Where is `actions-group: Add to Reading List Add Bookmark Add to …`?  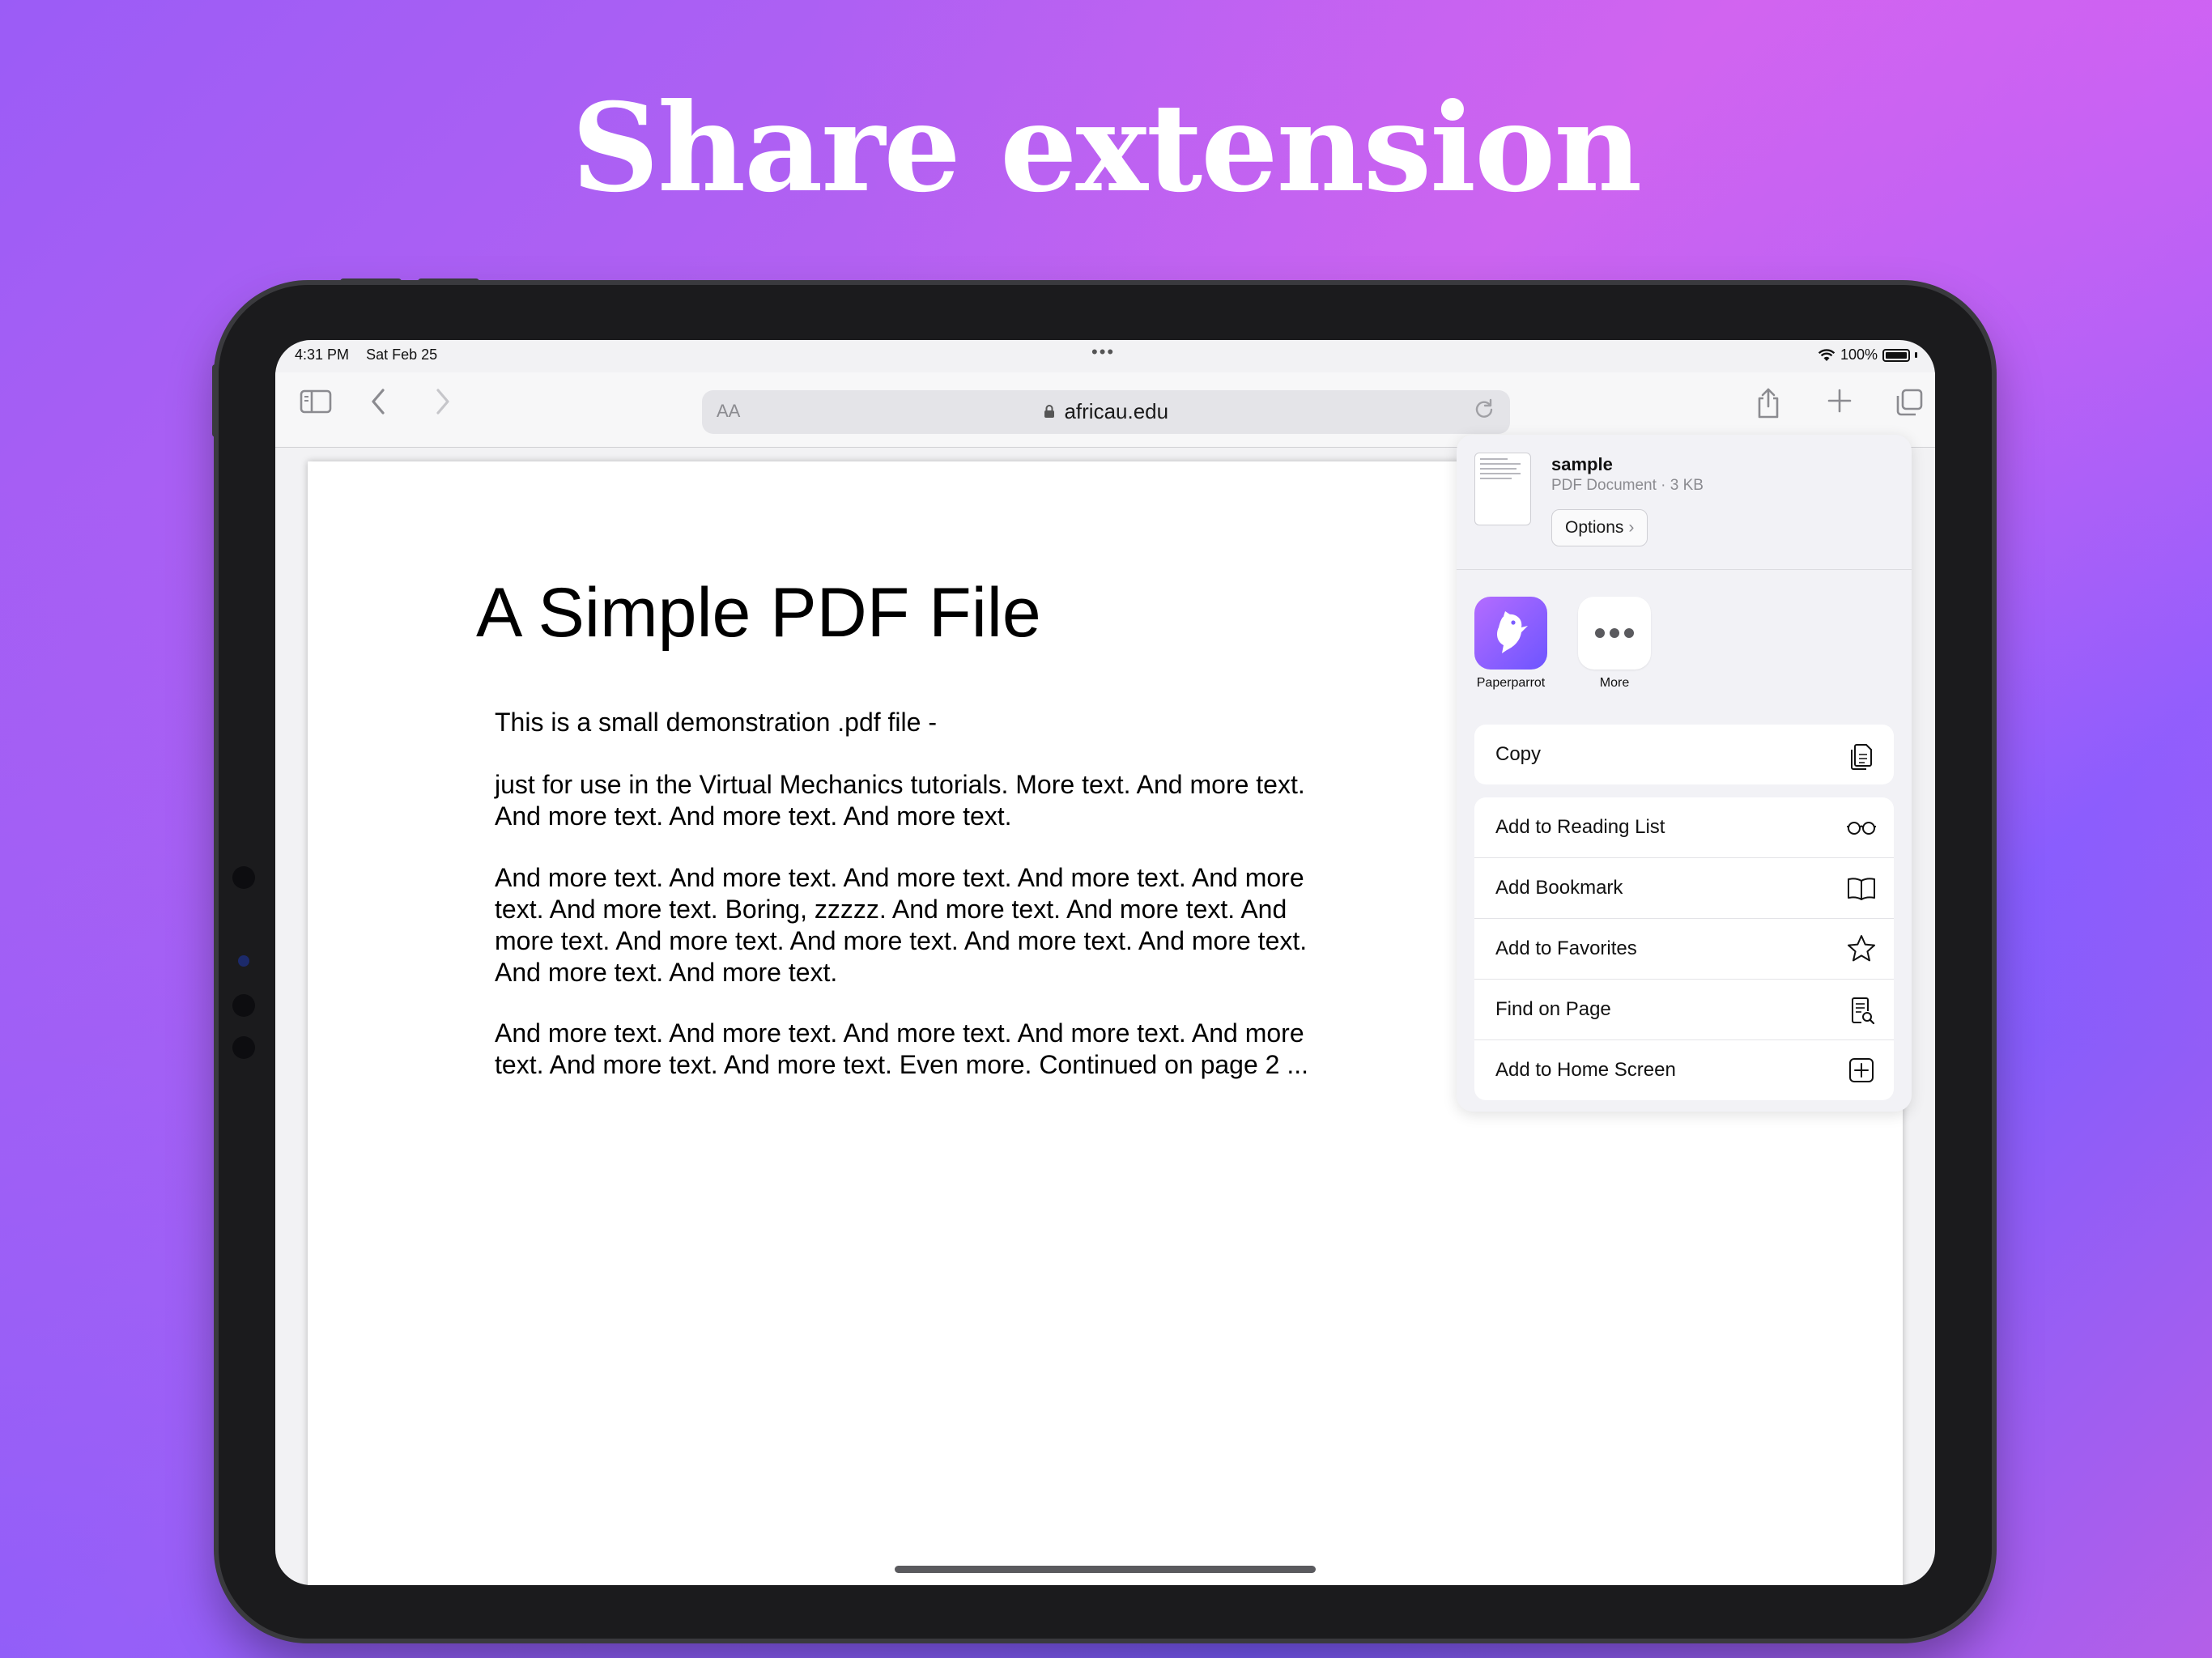
actions-group: Add to Reading List Add Bookmark Add to … is located at coordinates (1684, 948).